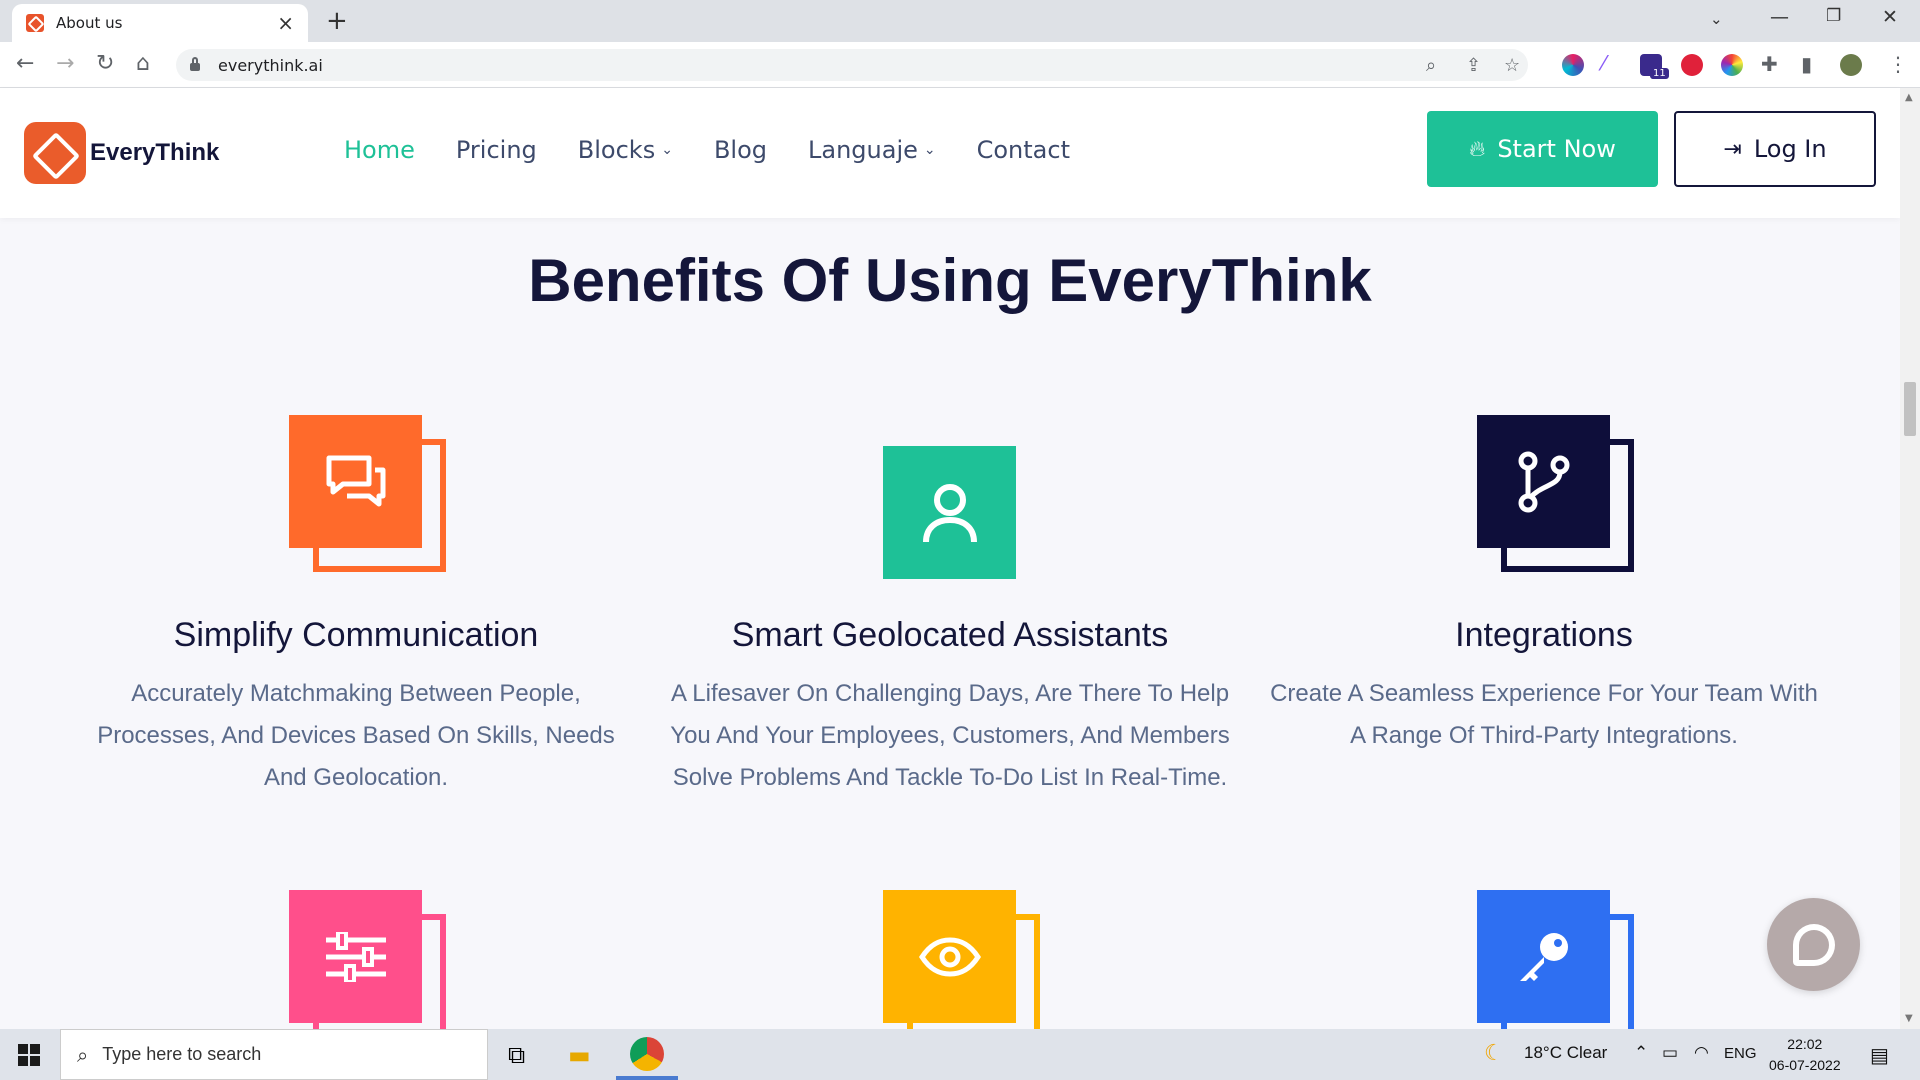 This screenshot has height=1080, width=1920. Describe the element at coordinates (1805, 1065) in the screenshot. I see `clock-date: 06-07-2022` at that location.